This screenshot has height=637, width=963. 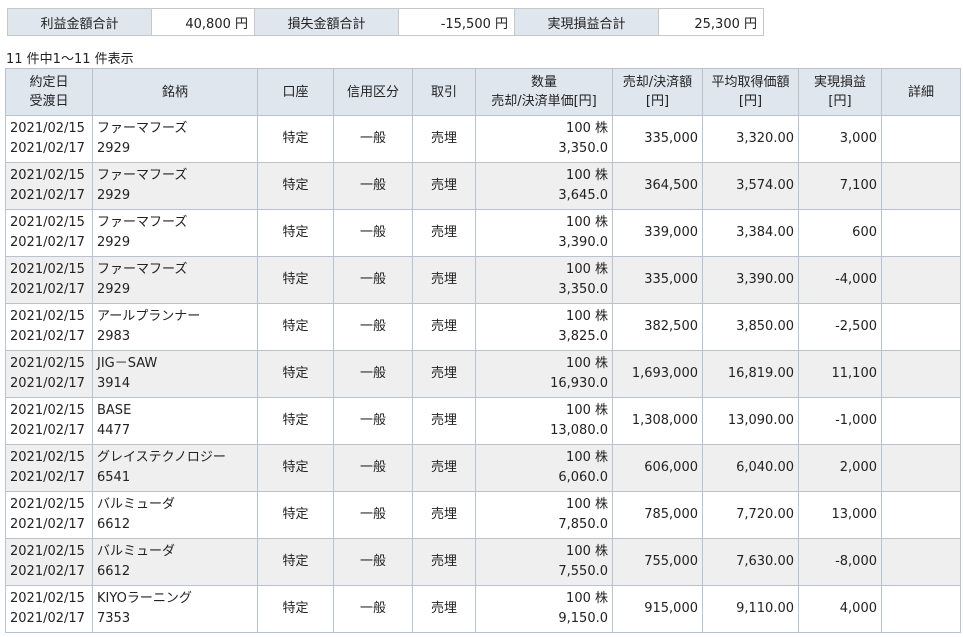 What do you see at coordinates (544, 186) in the screenshot?
I see `quantity-cell: 100 株 3,645.0` at bounding box center [544, 186].